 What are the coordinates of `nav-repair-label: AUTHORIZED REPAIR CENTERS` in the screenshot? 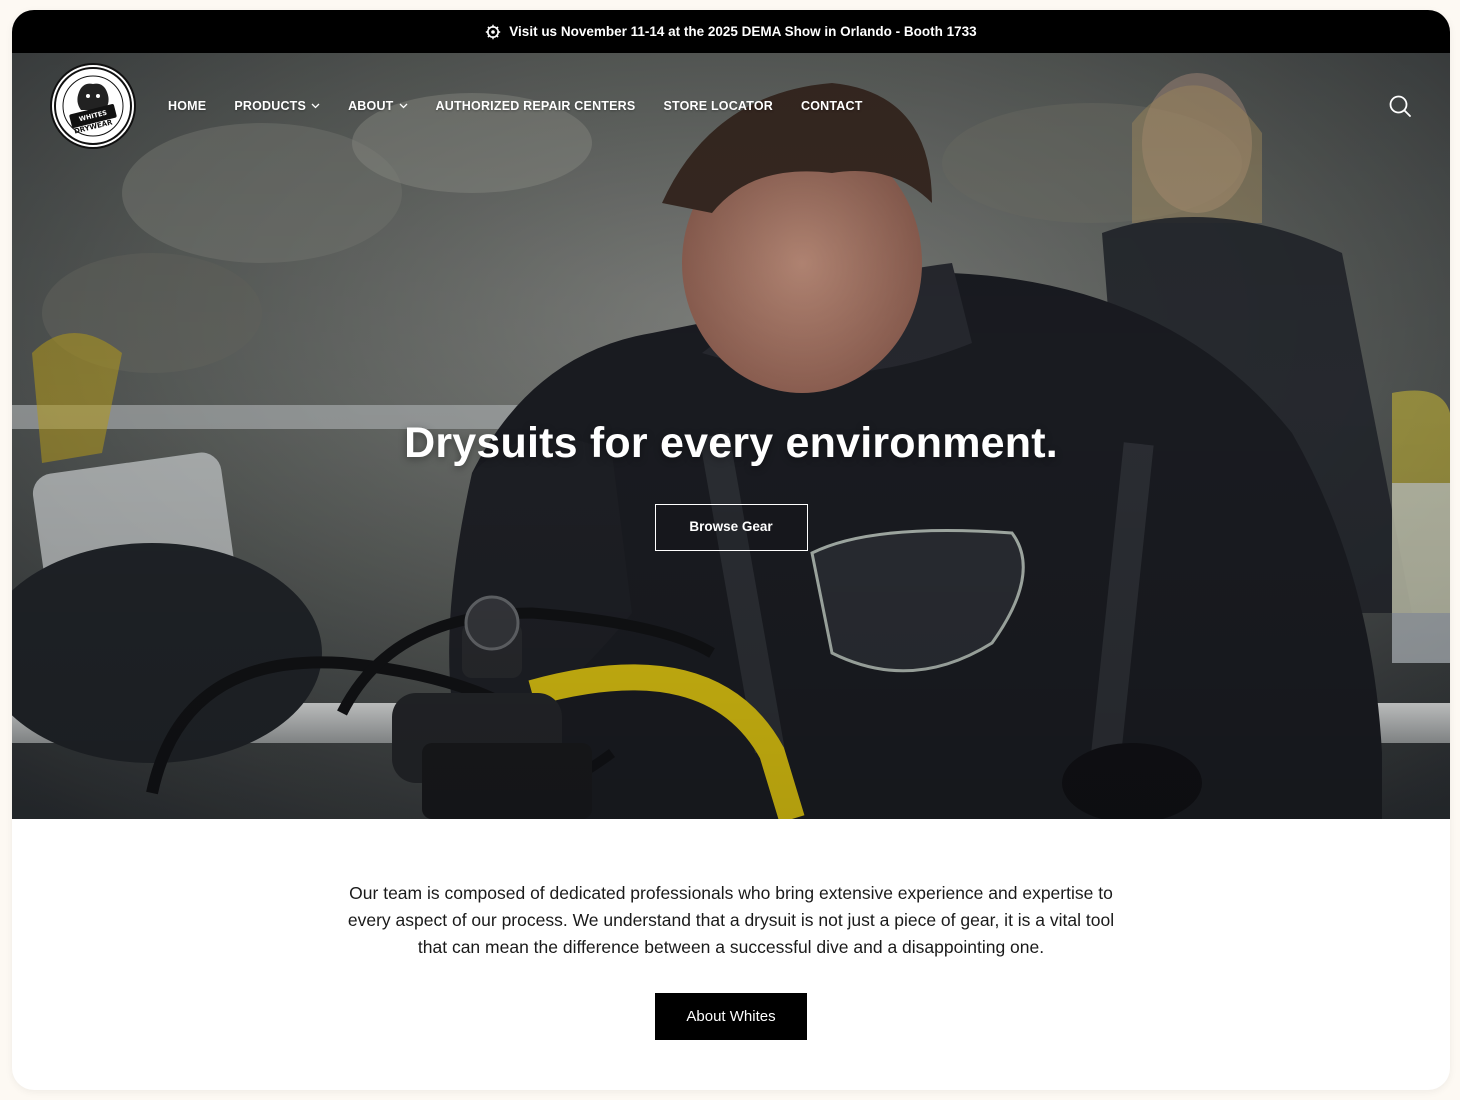 It's located at (535, 106).